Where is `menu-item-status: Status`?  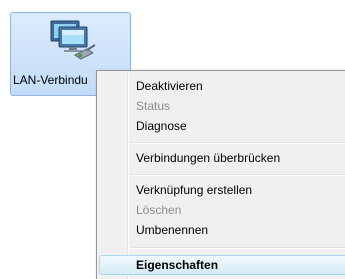
menu-item-status: Status is located at coordinates (153, 106).